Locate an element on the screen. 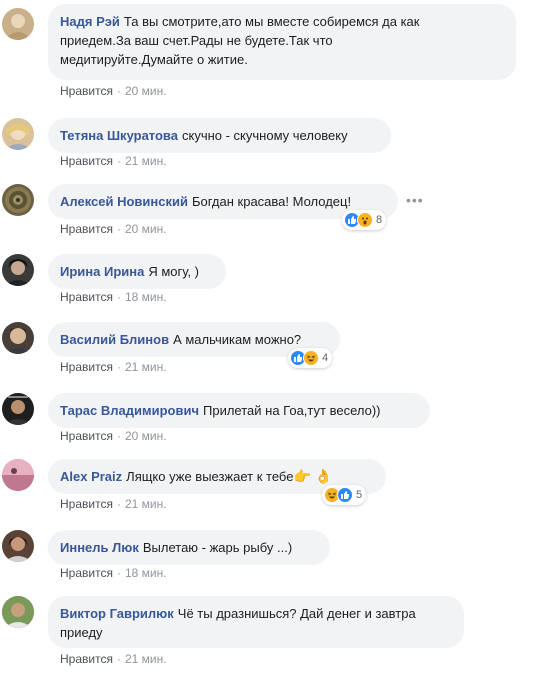  like-reaction-icon is located at coordinates (345, 495).